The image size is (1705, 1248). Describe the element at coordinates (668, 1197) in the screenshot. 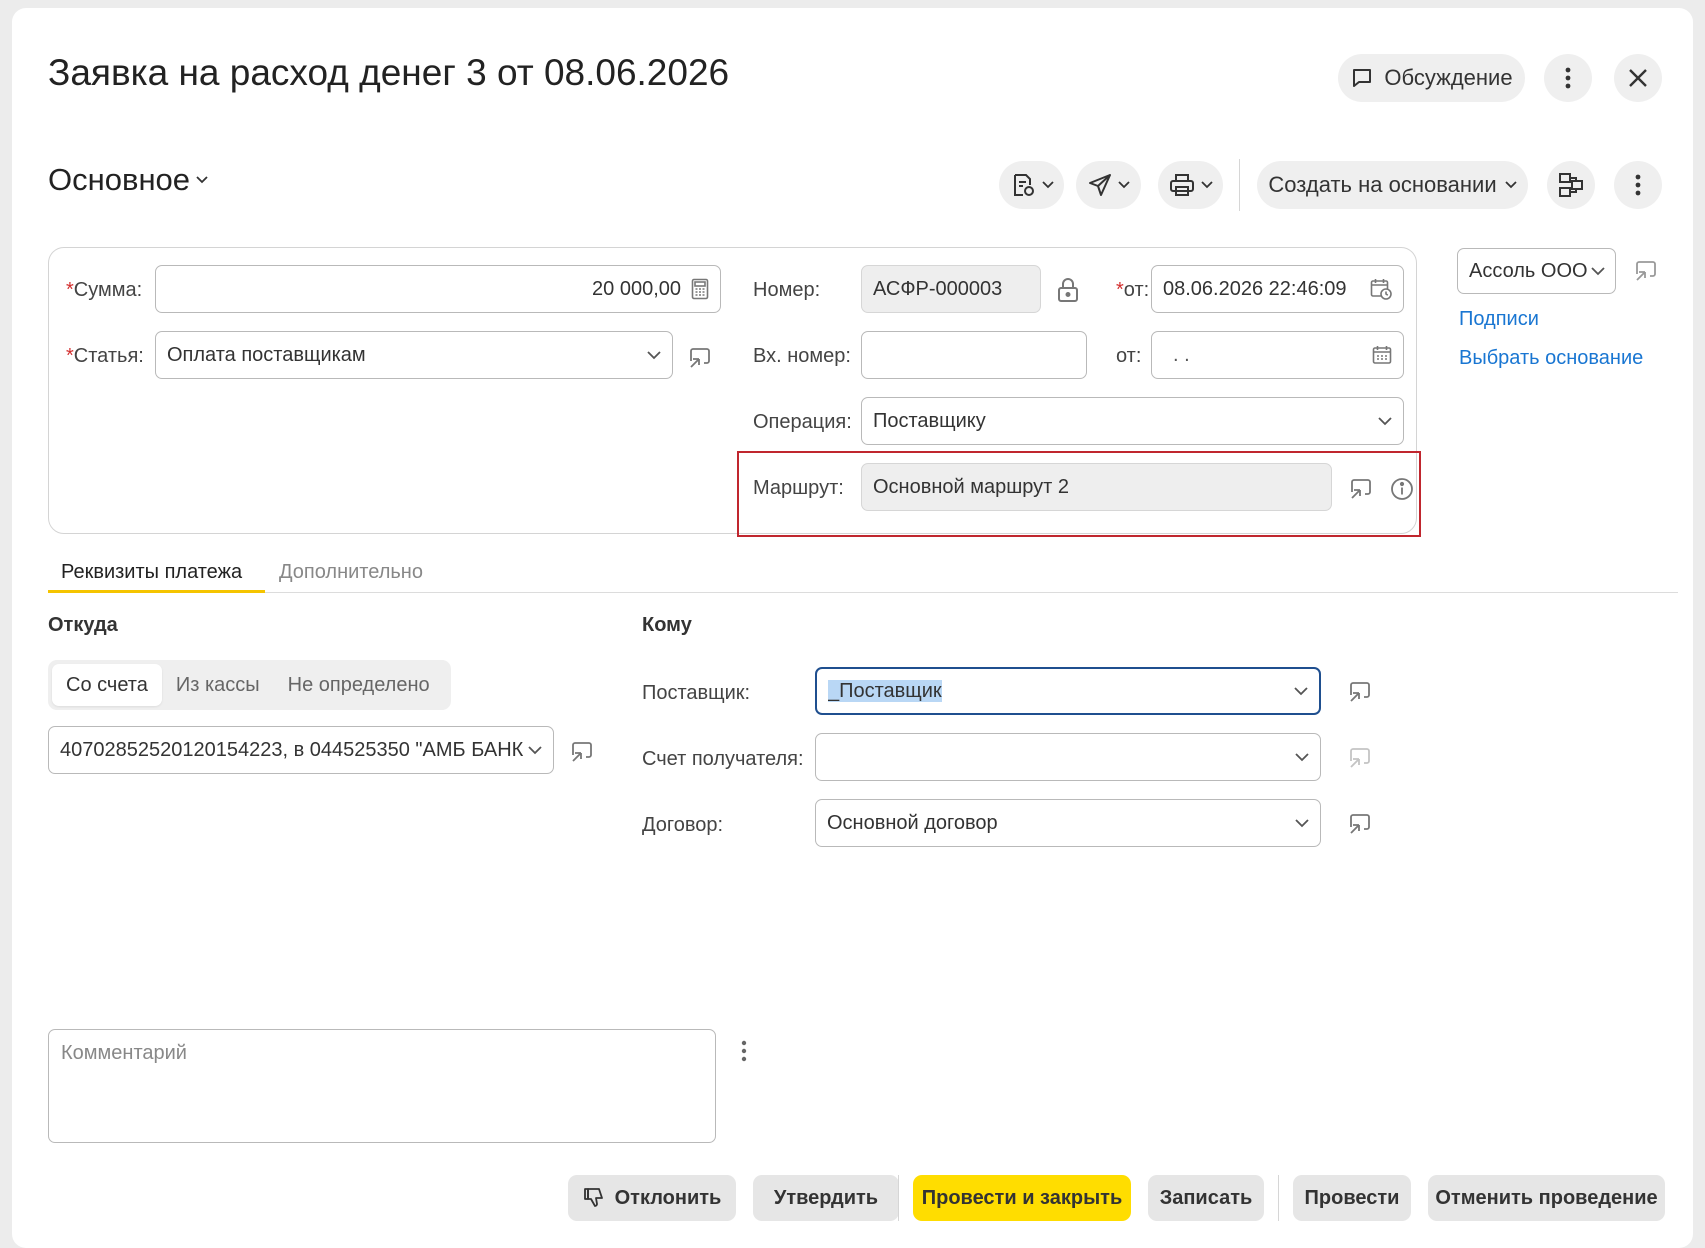

I see `reject-label: Отклонить` at that location.